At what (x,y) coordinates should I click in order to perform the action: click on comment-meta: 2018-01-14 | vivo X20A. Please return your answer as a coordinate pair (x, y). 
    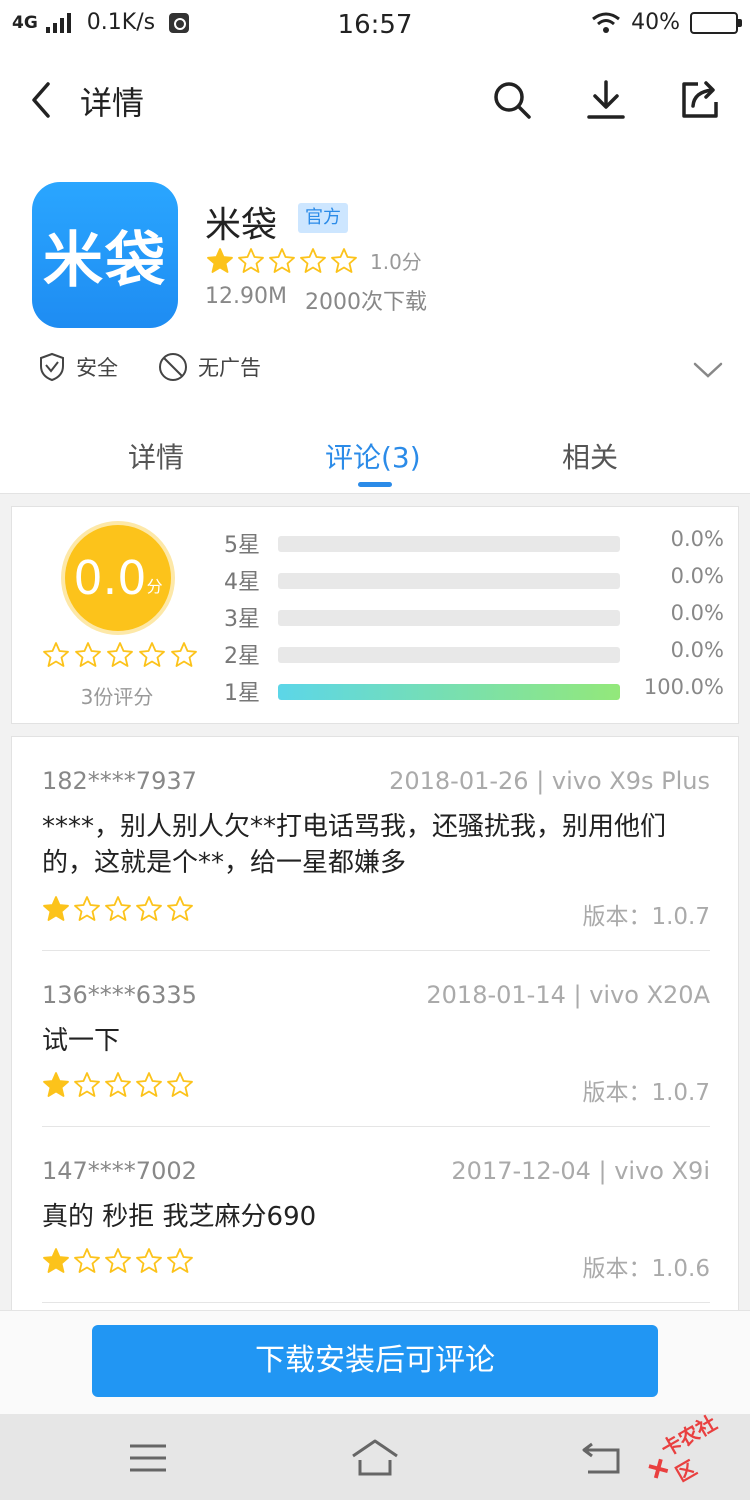
    Looking at the image, I should click on (568, 995).